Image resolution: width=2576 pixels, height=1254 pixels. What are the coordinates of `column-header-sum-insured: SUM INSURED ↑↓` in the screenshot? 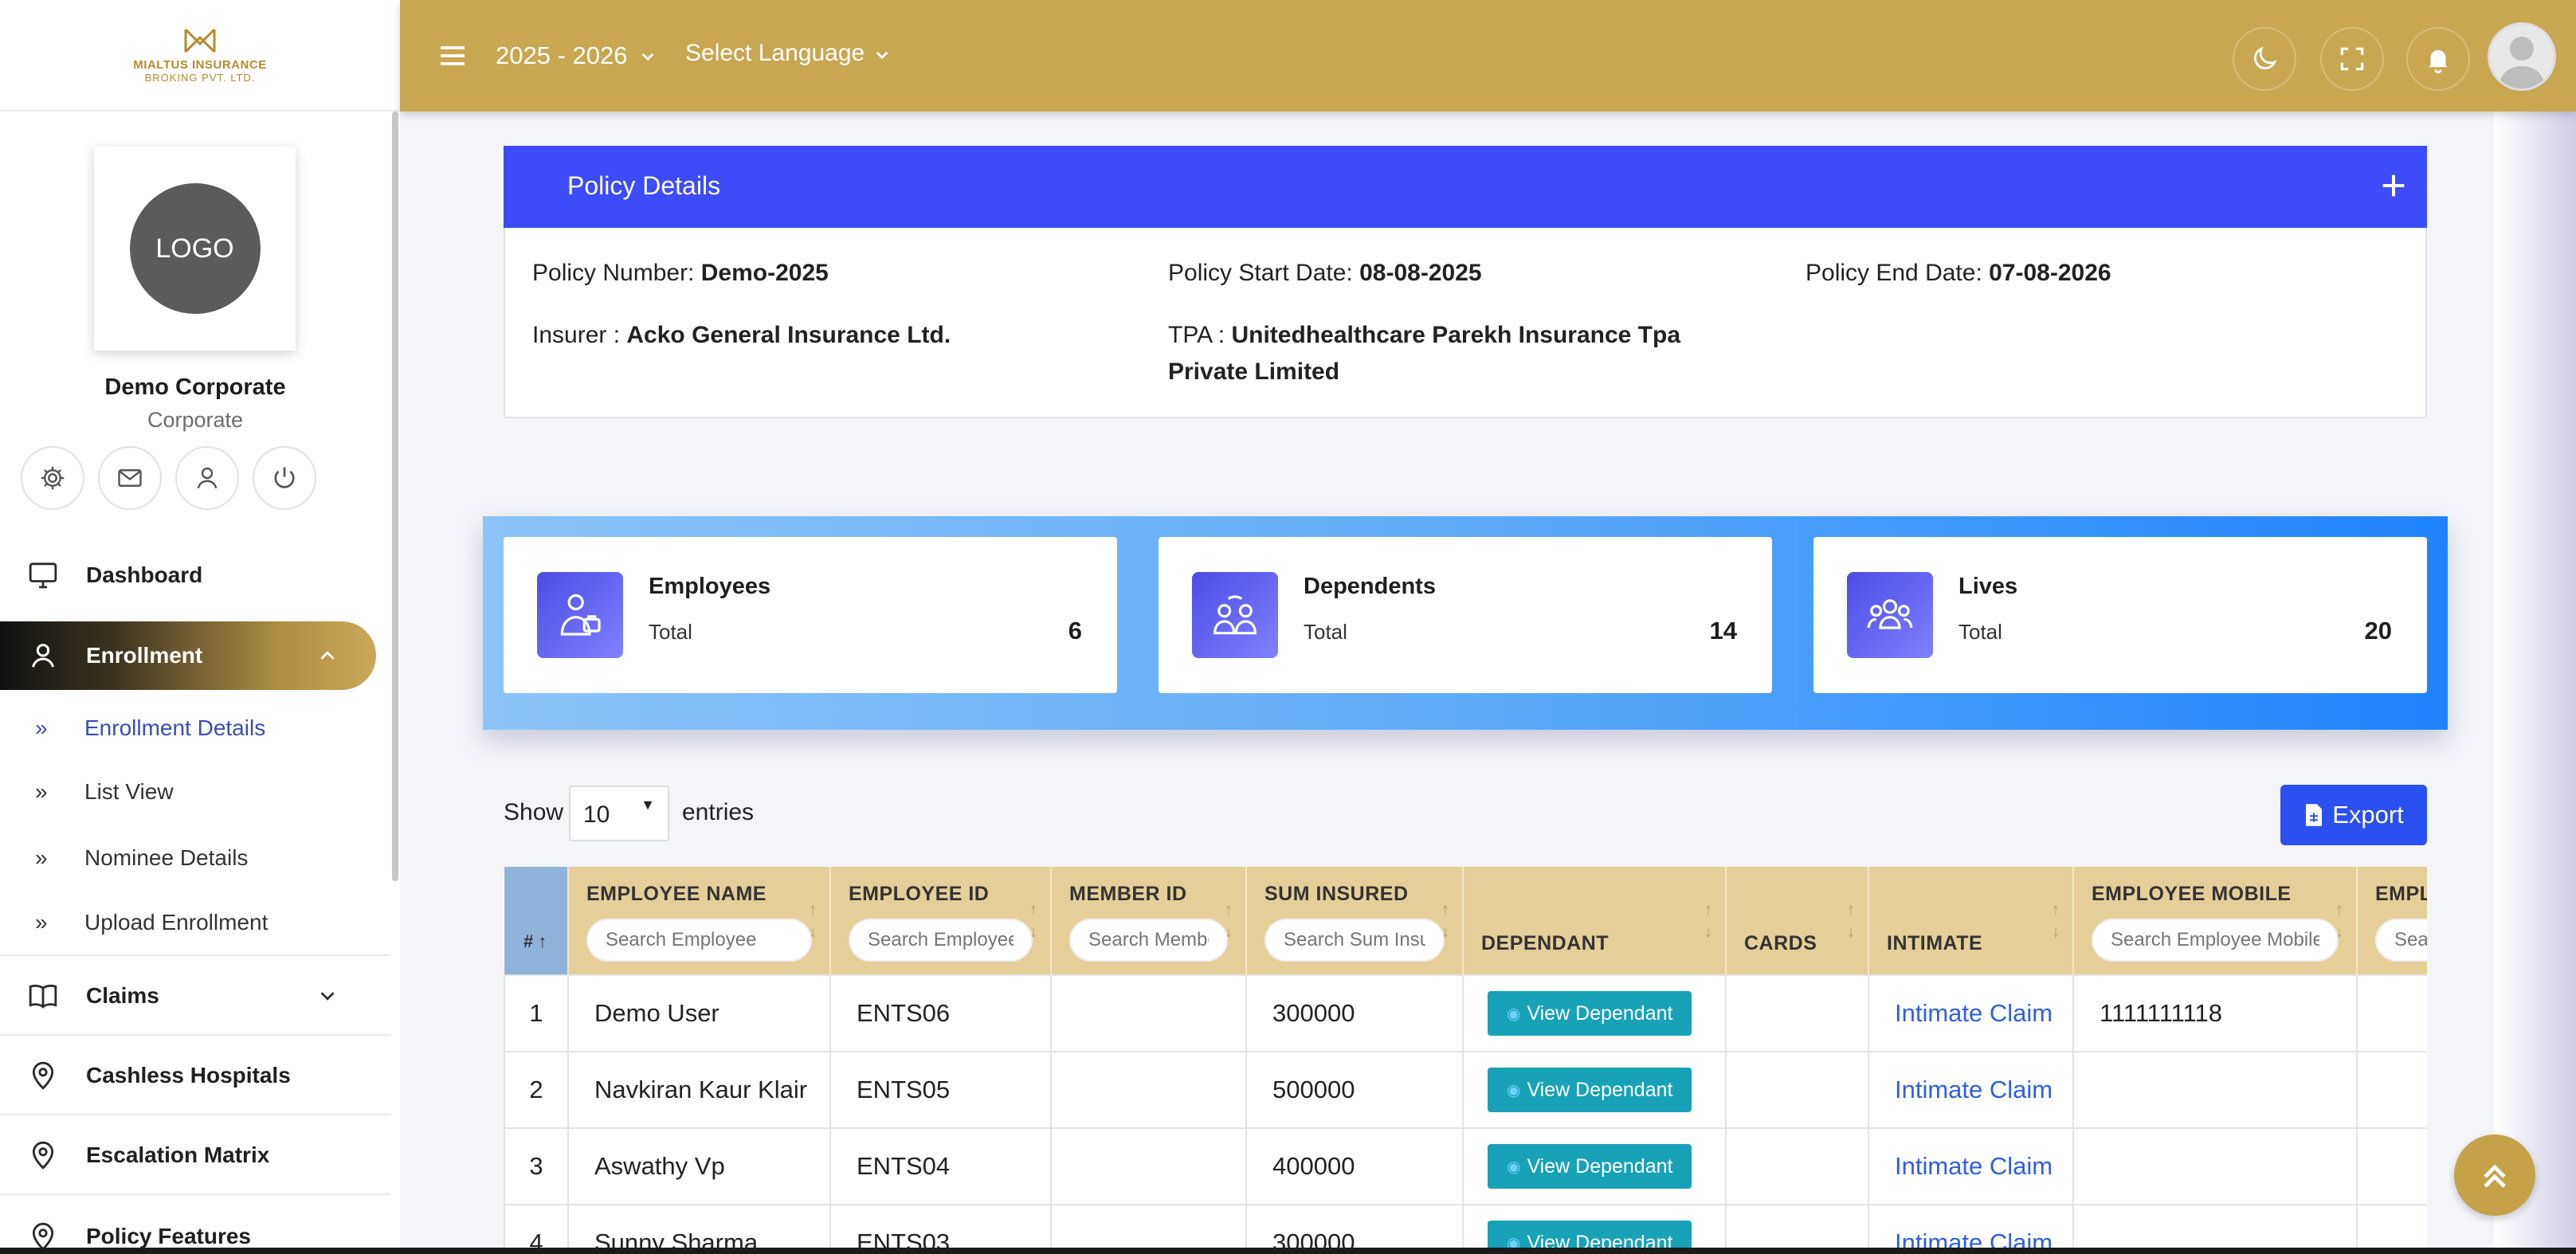 It's located at (1355, 921).